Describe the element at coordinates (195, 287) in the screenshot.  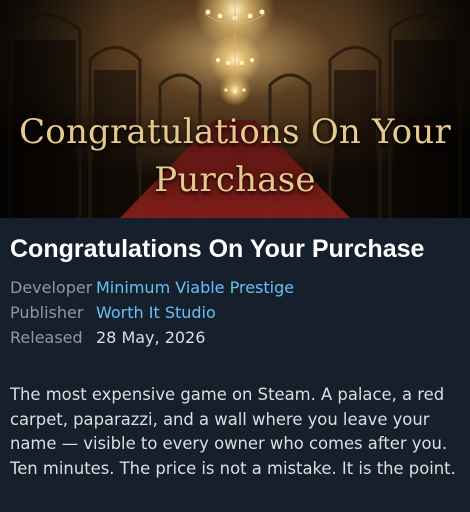
I see `developer-link: Minimum Viable Prestige` at that location.